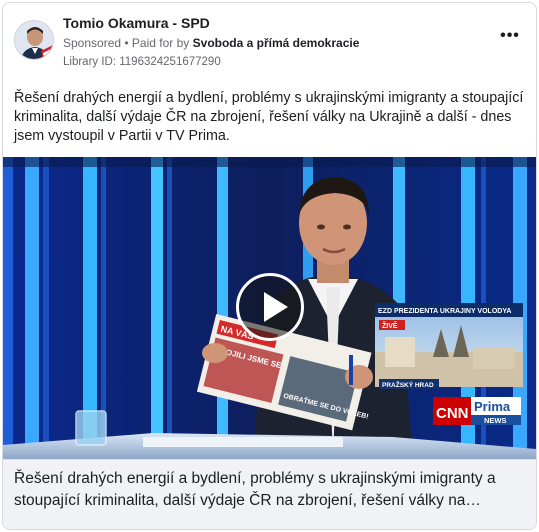 The width and height of the screenshot is (539, 532). What do you see at coordinates (136, 23) in the screenshot?
I see `page-name-link: Tomio Okamura - SPD` at bounding box center [136, 23].